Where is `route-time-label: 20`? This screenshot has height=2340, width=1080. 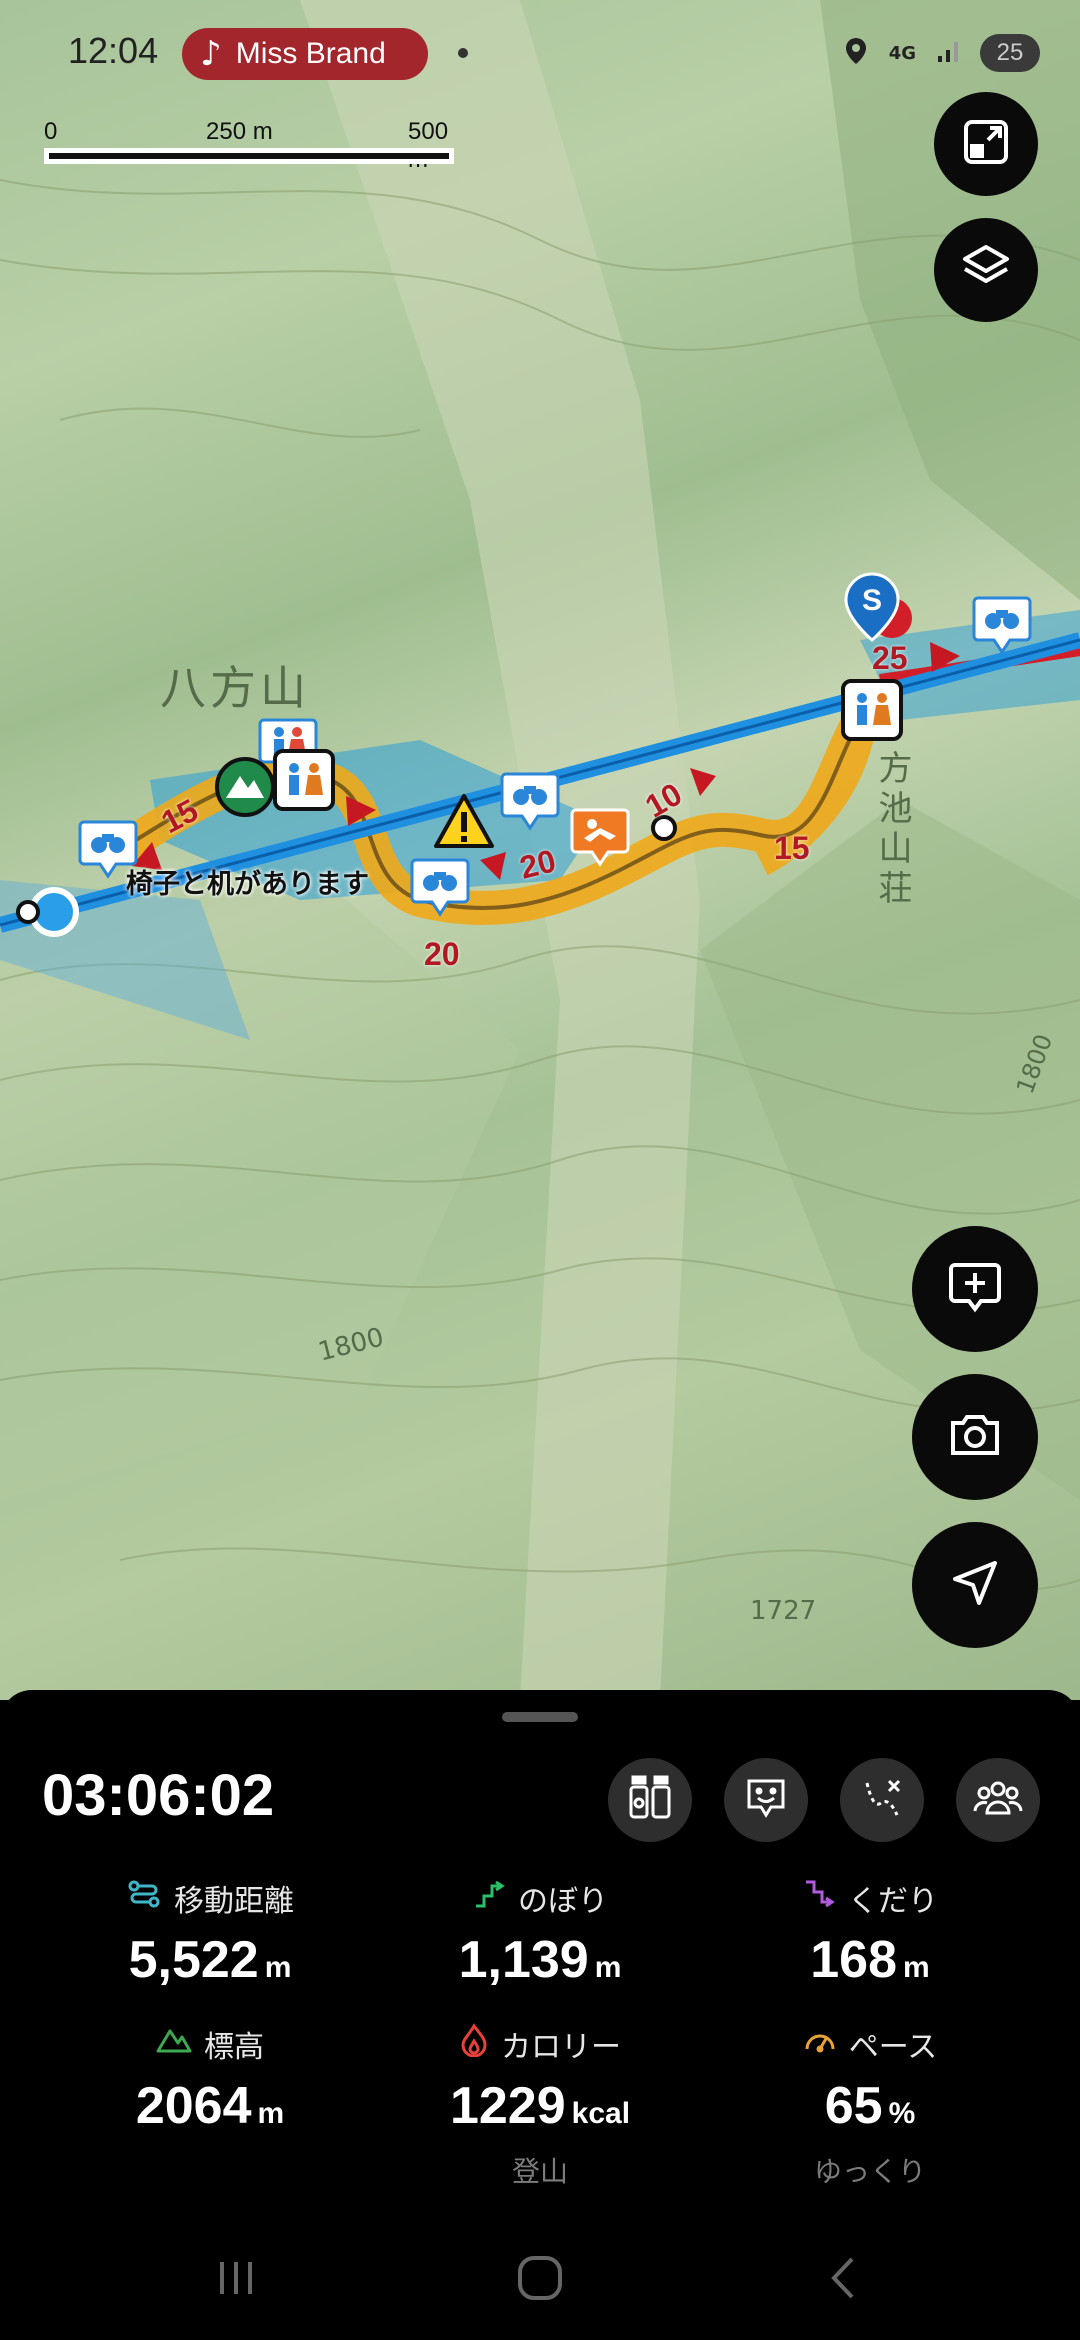 route-time-label: 20 is located at coordinates (442, 954).